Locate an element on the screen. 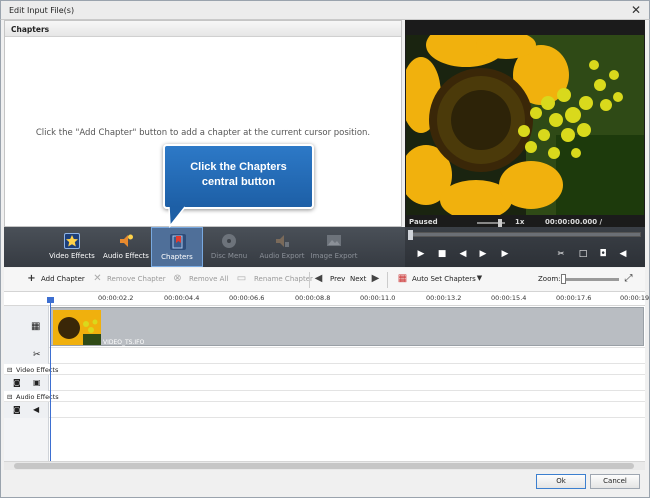 This screenshot has width=650, height=498. chevron-down-icon: ▼ is located at coordinates (479, 278).